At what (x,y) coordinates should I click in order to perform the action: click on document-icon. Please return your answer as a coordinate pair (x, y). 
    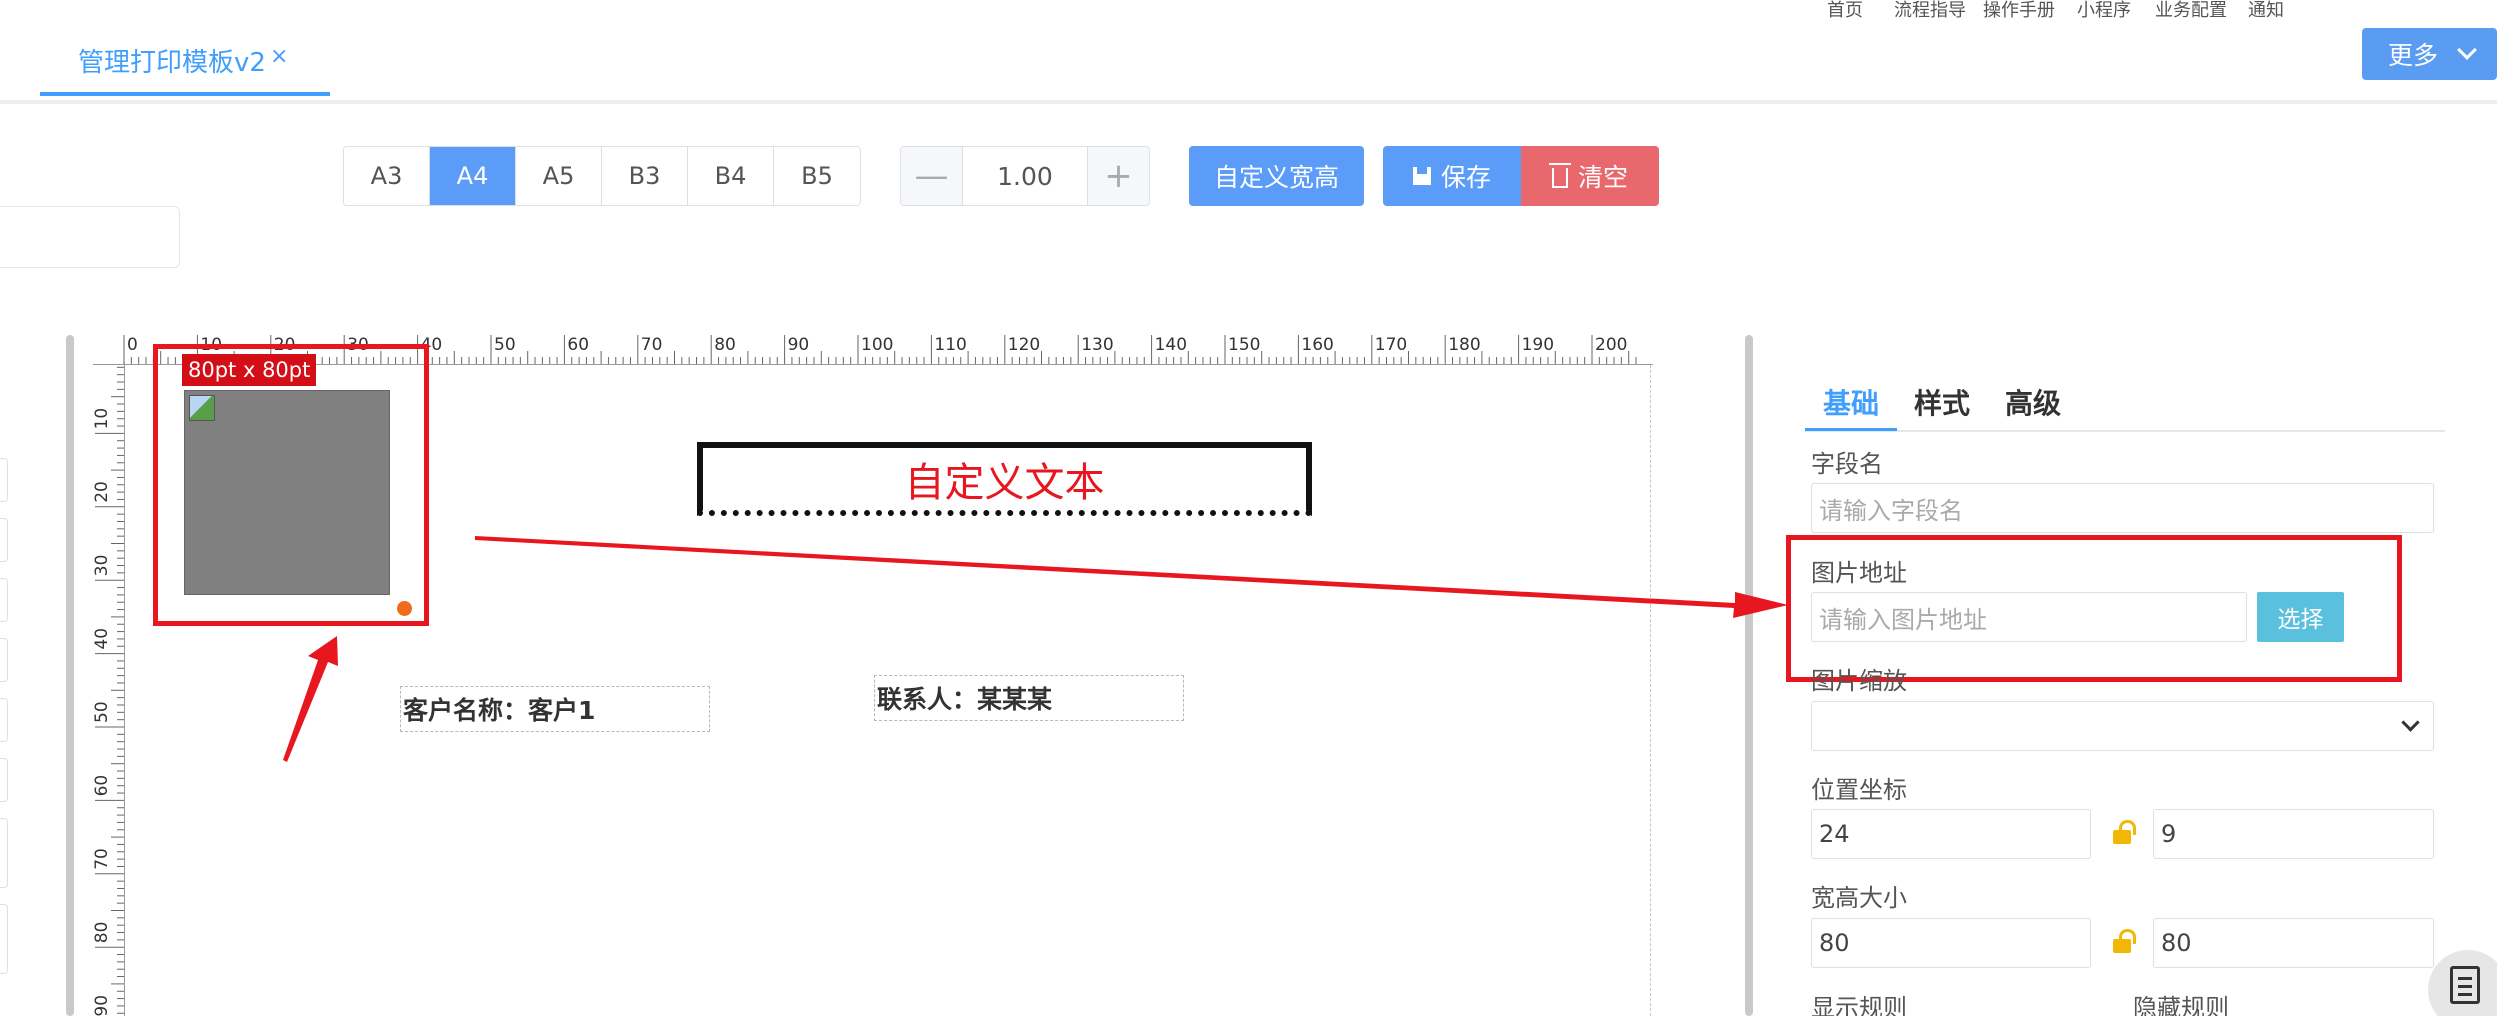
    Looking at the image, I should click on (2465, 985).